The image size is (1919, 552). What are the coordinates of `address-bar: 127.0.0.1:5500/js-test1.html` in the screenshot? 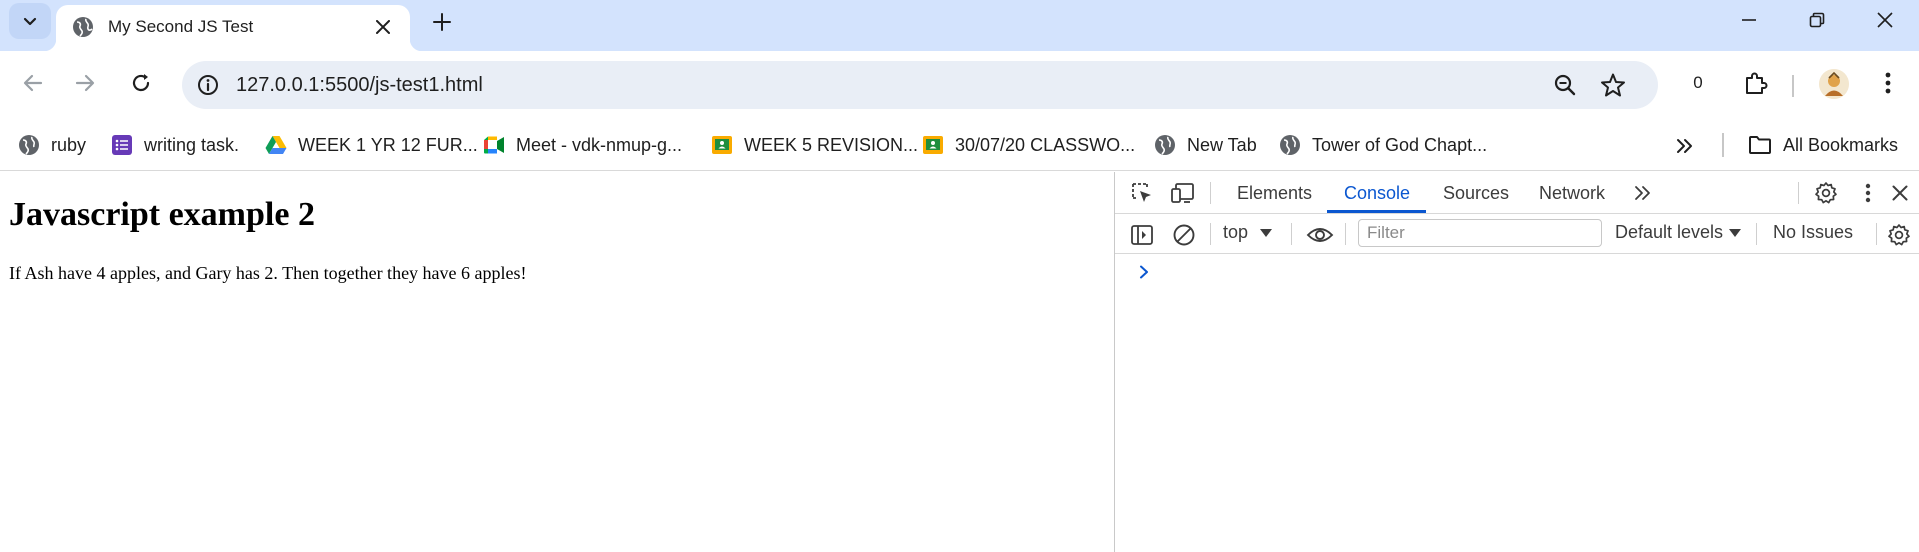 It's located at (920, 85).